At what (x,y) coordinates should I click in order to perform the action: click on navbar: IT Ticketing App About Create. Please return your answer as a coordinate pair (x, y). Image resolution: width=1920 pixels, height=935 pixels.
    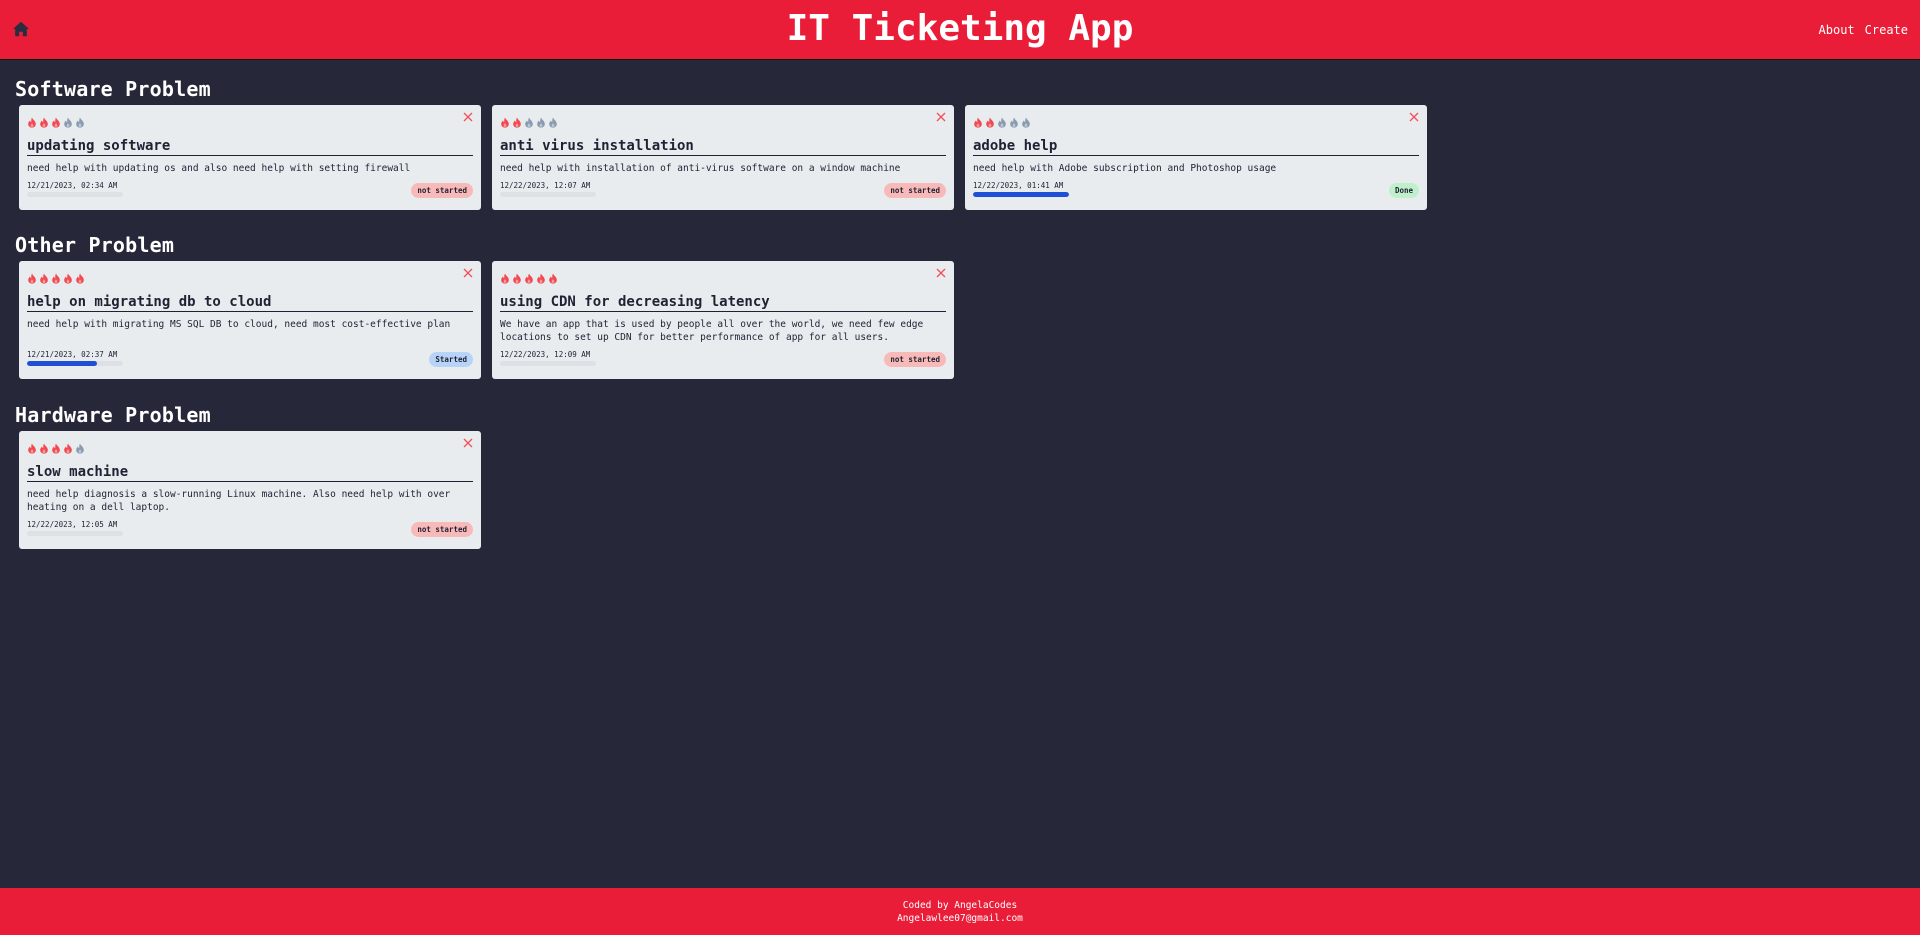
    Looking at the image, I should click on (960, 30).